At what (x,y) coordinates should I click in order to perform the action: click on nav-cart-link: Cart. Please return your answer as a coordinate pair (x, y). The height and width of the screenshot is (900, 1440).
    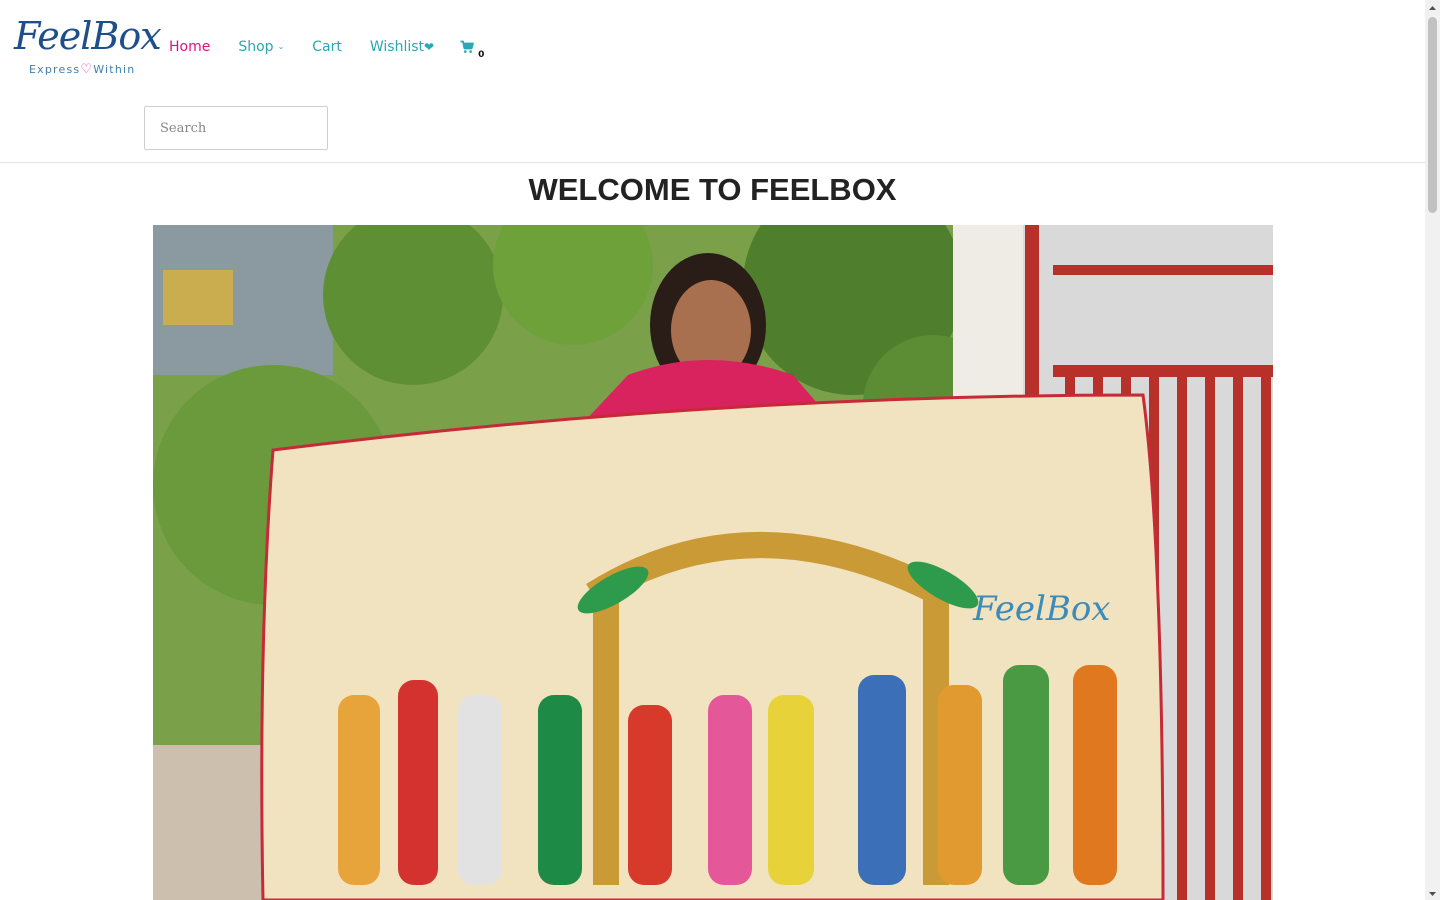
    Looking at the image, I should click on (327, 47).